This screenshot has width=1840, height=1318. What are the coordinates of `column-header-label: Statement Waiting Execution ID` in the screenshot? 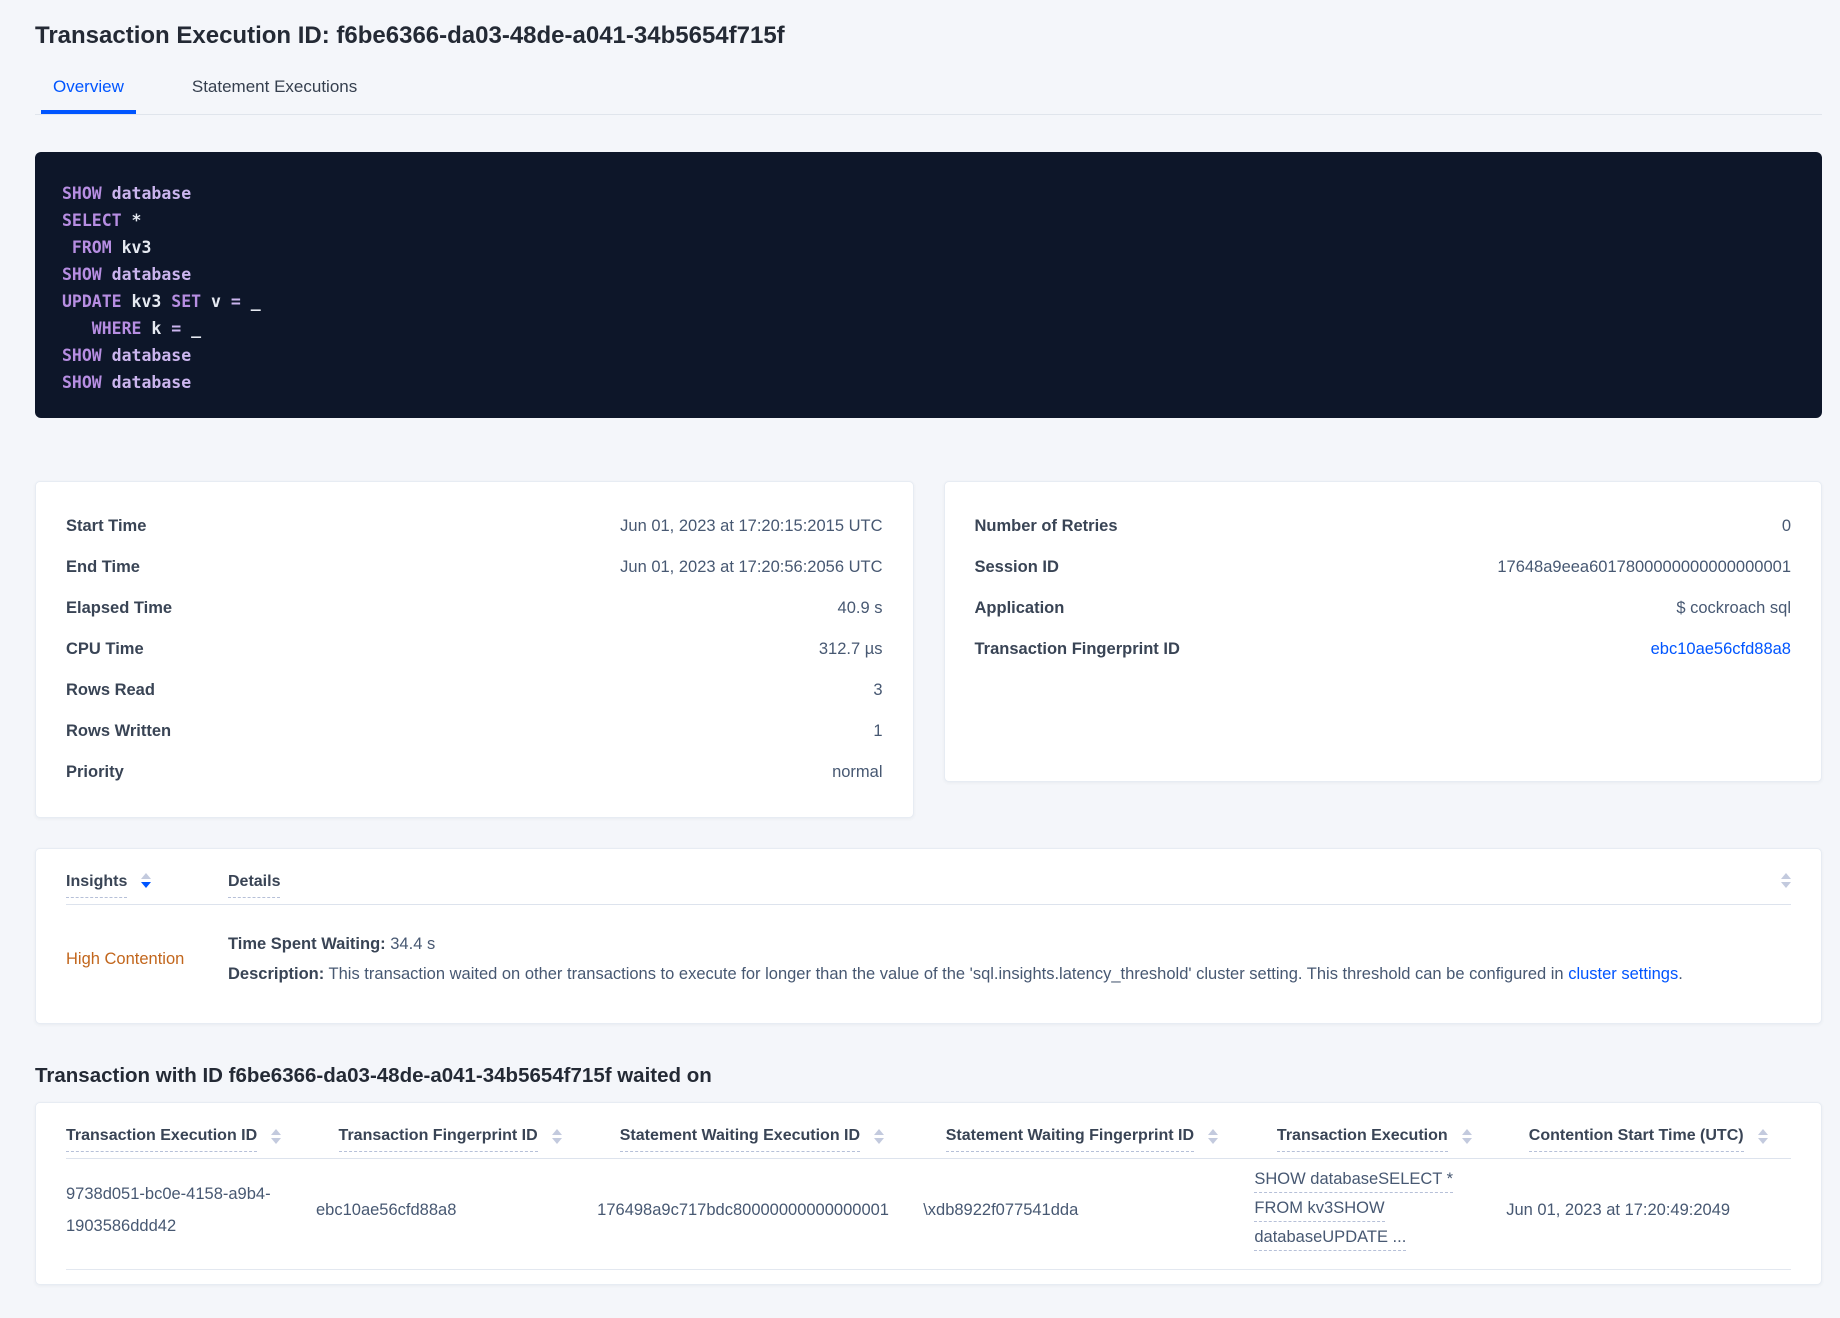 It's located at (740, 1139).